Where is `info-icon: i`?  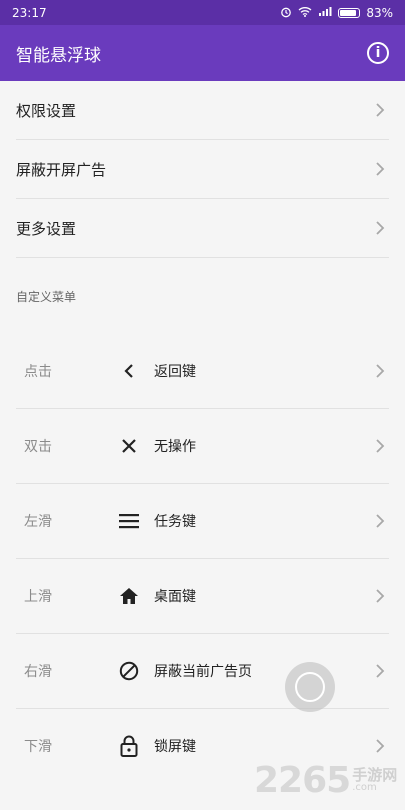 info-icon: i is located at coordinates (378, 53).